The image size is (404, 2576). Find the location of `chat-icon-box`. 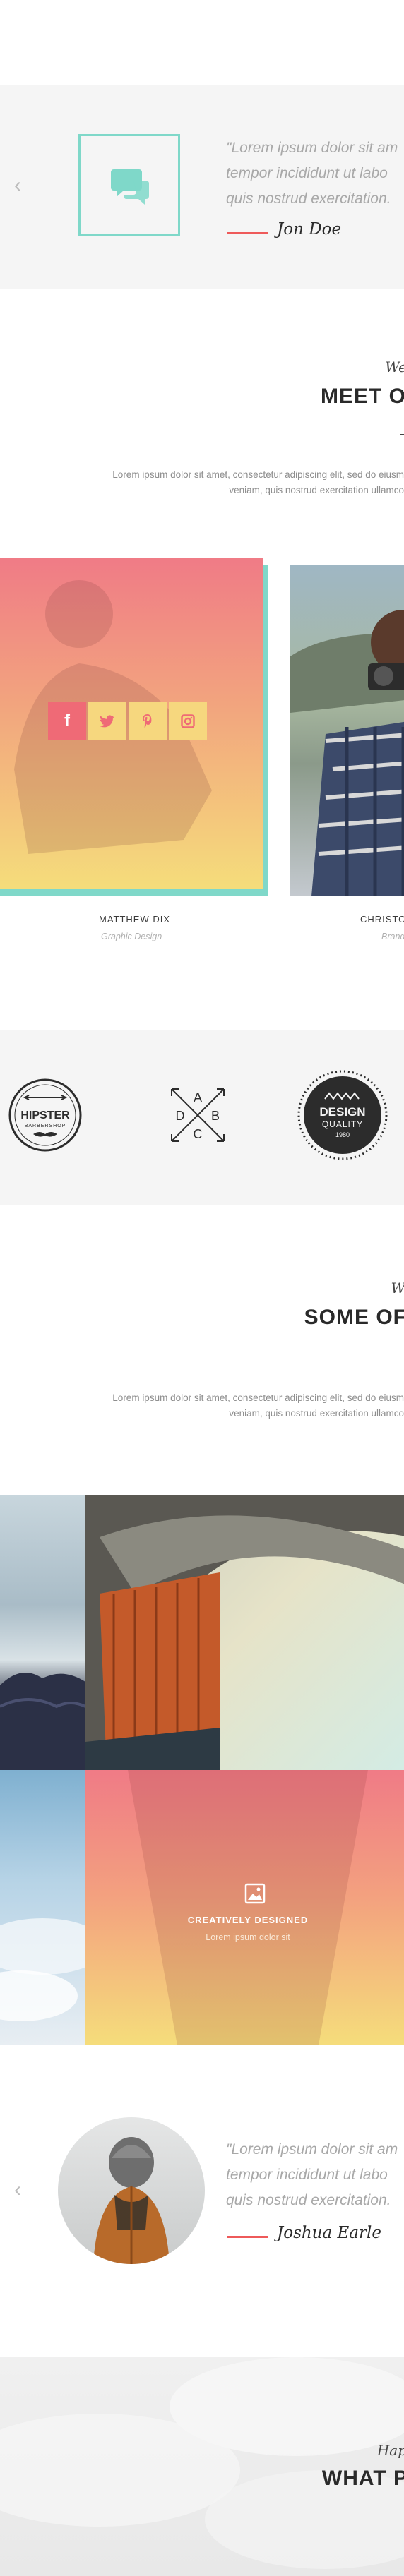

chat-icon-box is located at coordinates (129, 185).